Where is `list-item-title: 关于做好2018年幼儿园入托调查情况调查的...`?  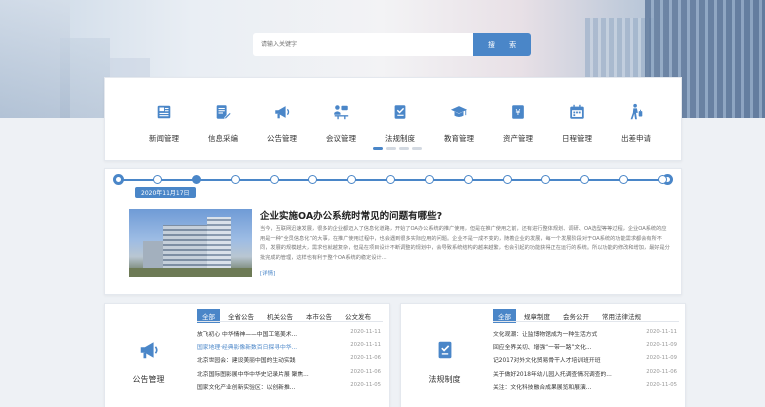 list-item-title: 关于做好2018年幼儿园入托调查情况调查的... is located at coordinates (559, 375).